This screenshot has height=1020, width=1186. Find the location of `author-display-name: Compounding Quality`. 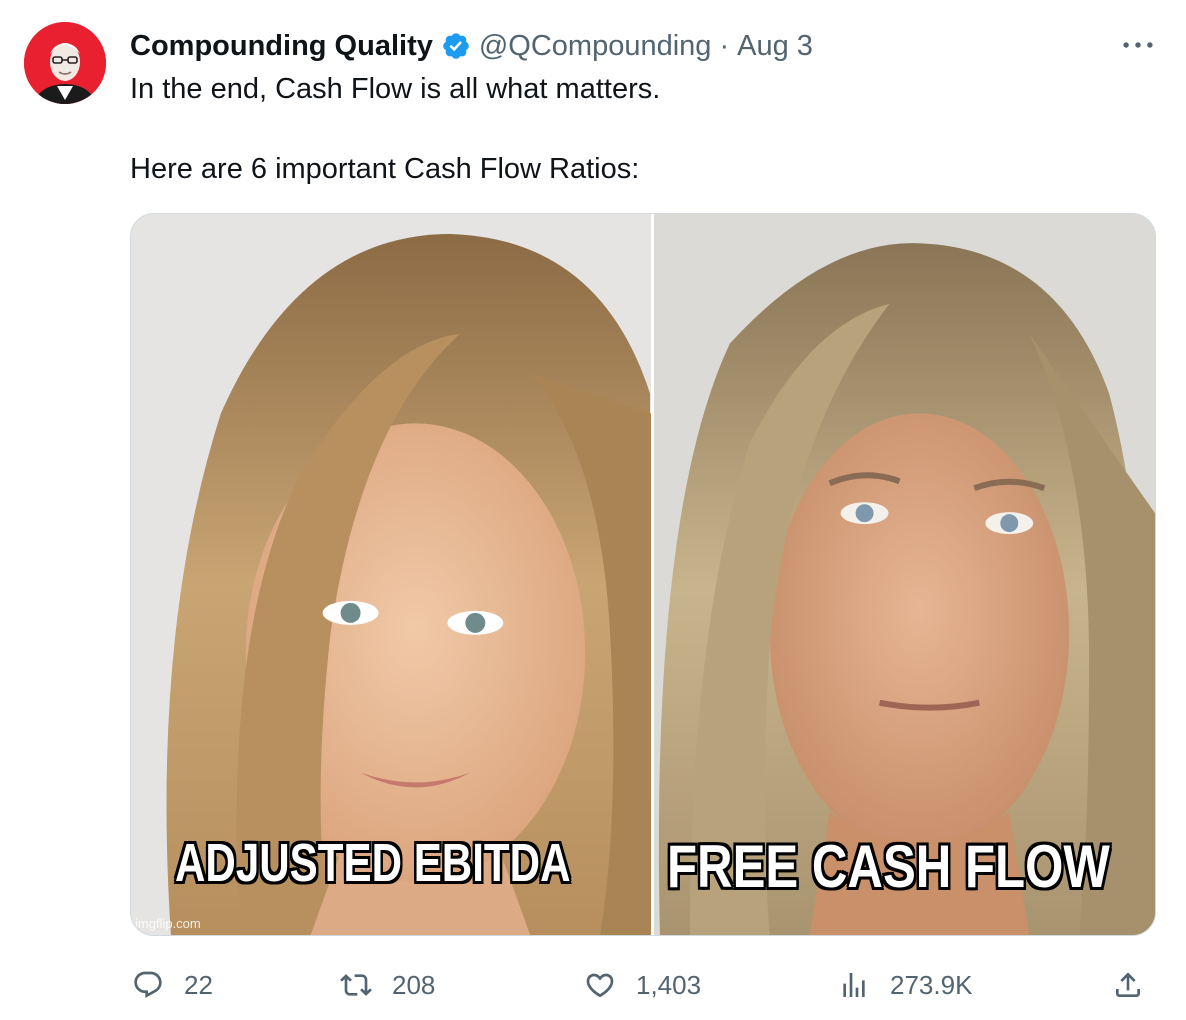

author-display-name: Compounding Quality is located at coordinates (281, 46).